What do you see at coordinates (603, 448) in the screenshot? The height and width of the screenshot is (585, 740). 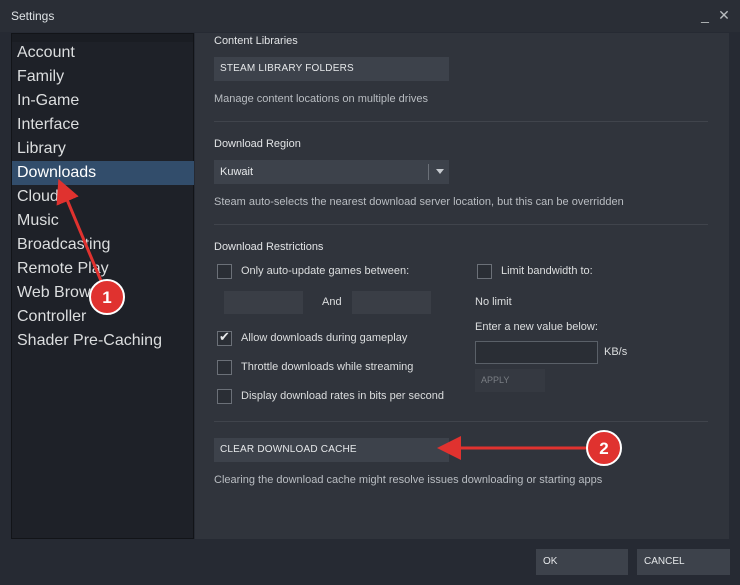 I see `annotation-badge-2-number: 2` at bounding box center [603, 448].